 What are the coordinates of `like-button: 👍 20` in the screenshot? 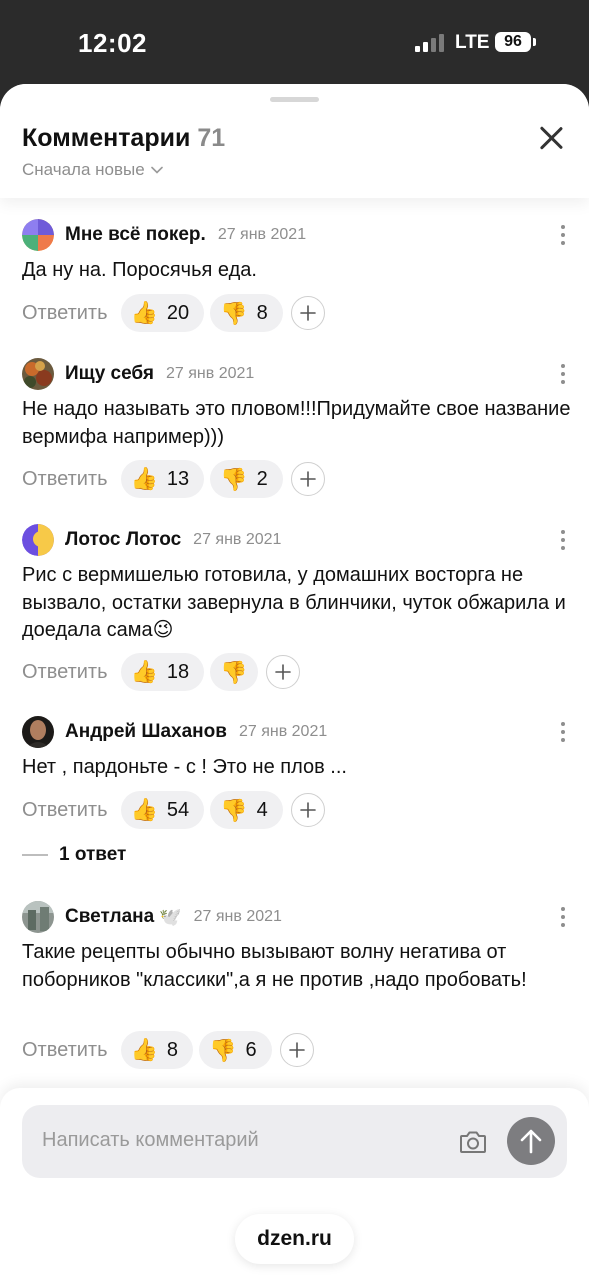 It's located at (162, 313).